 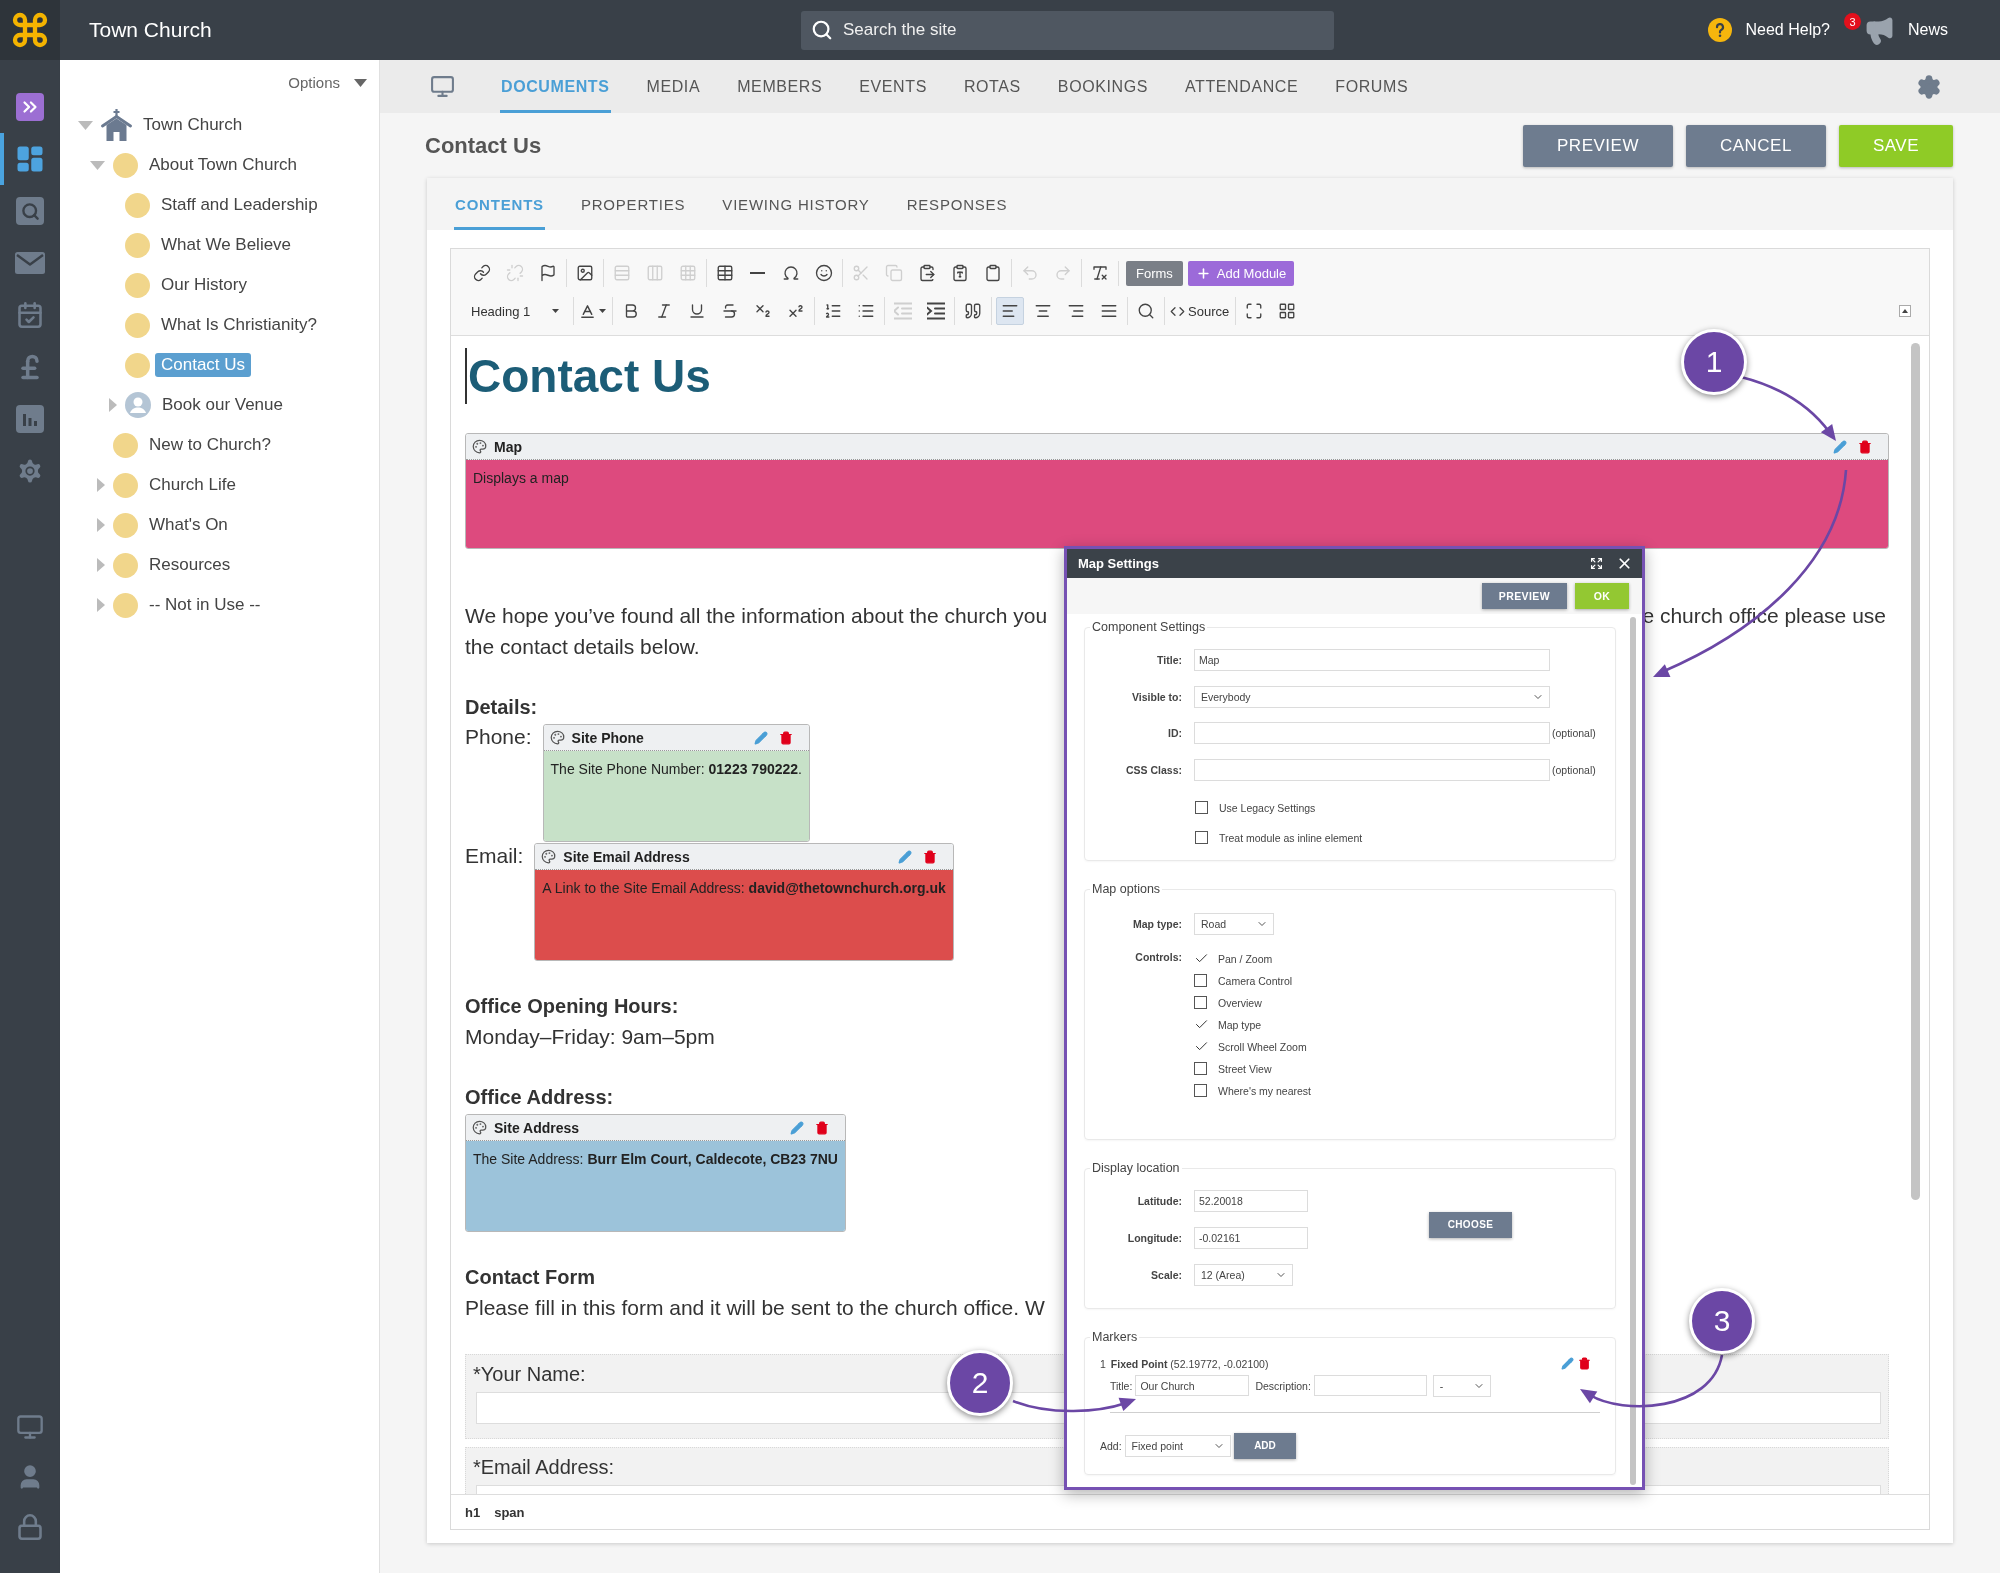 I want to click on section-heading: Office Opening Hours:, so click(x=572, y=1006).